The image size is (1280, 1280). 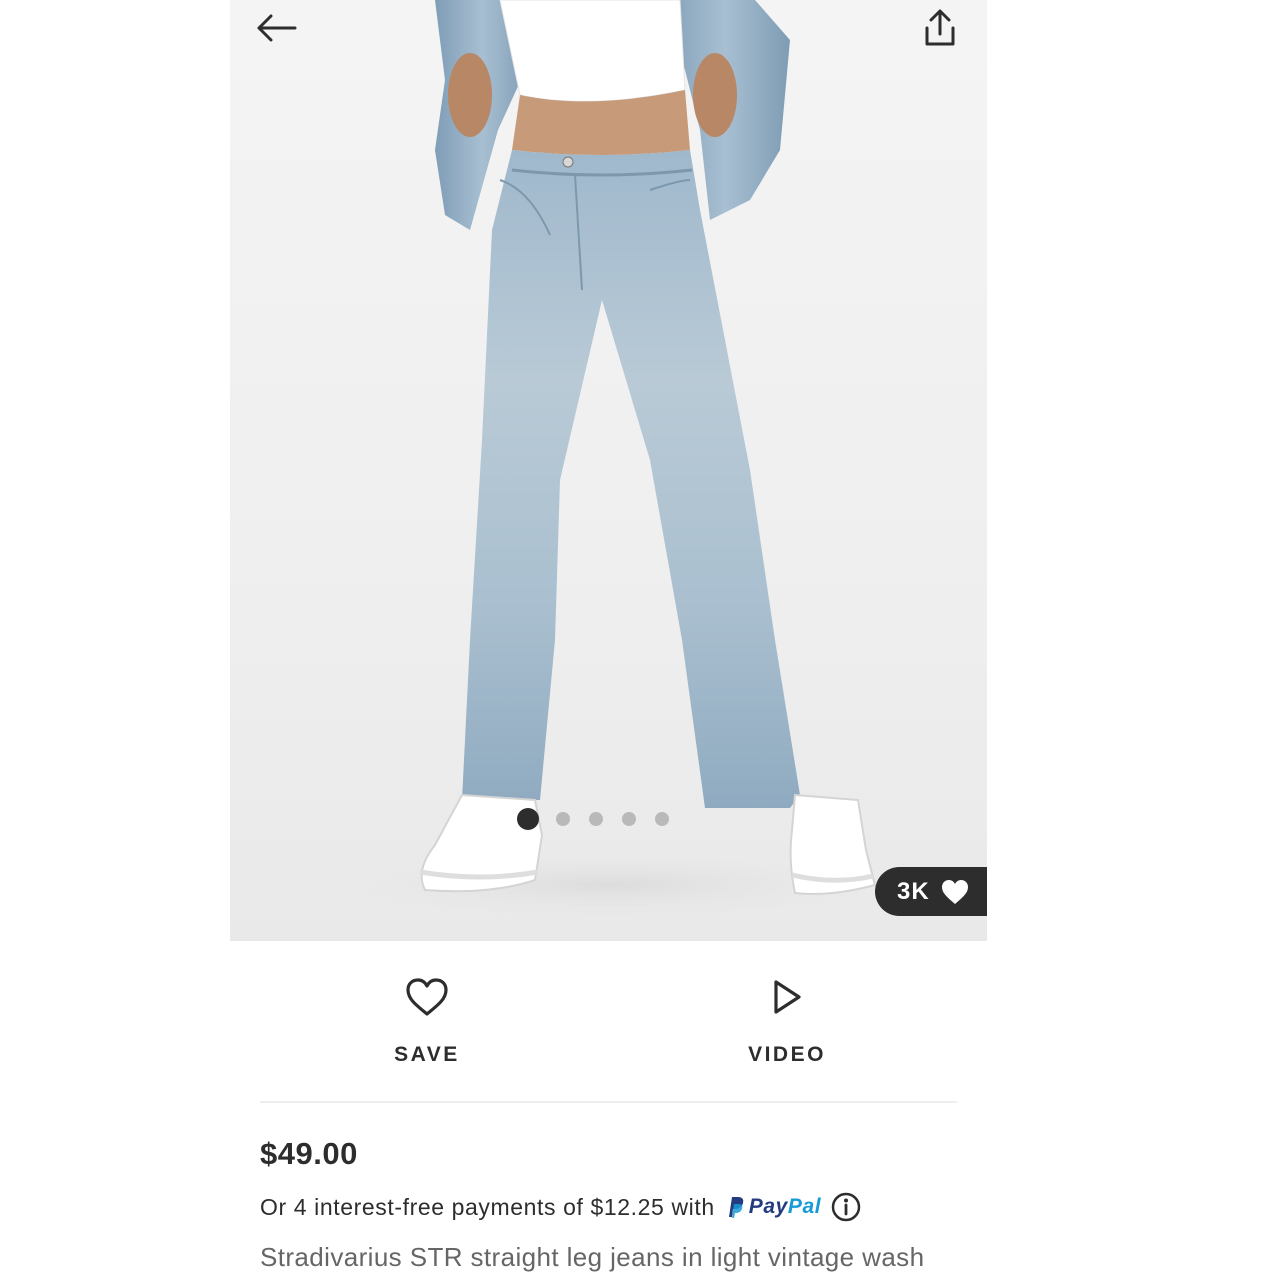 I want to click on likes-badge: 3K, so click(x=931, y=891).